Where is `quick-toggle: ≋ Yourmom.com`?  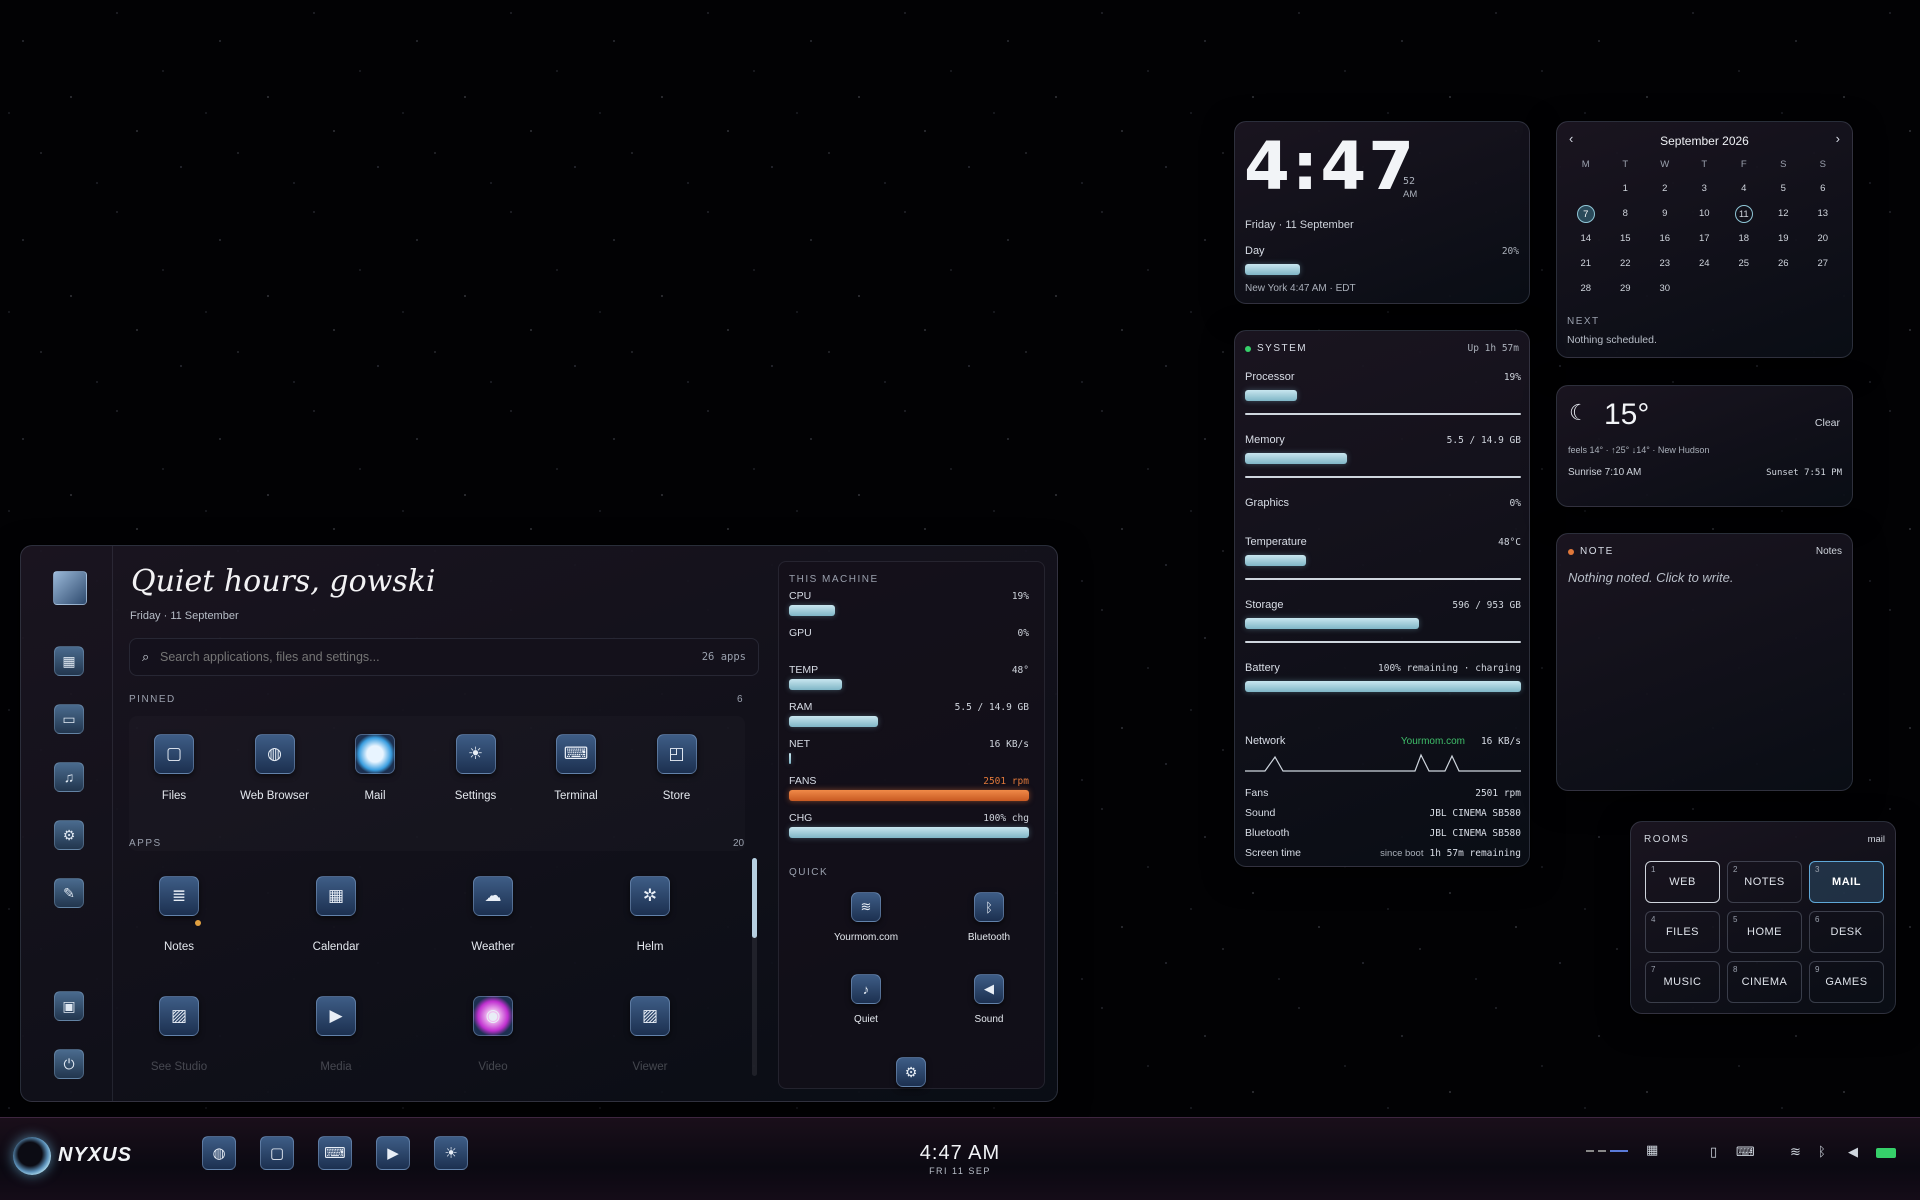 quick-toggle: ≋ Yourmom.com is located at coordinates (866, 917).